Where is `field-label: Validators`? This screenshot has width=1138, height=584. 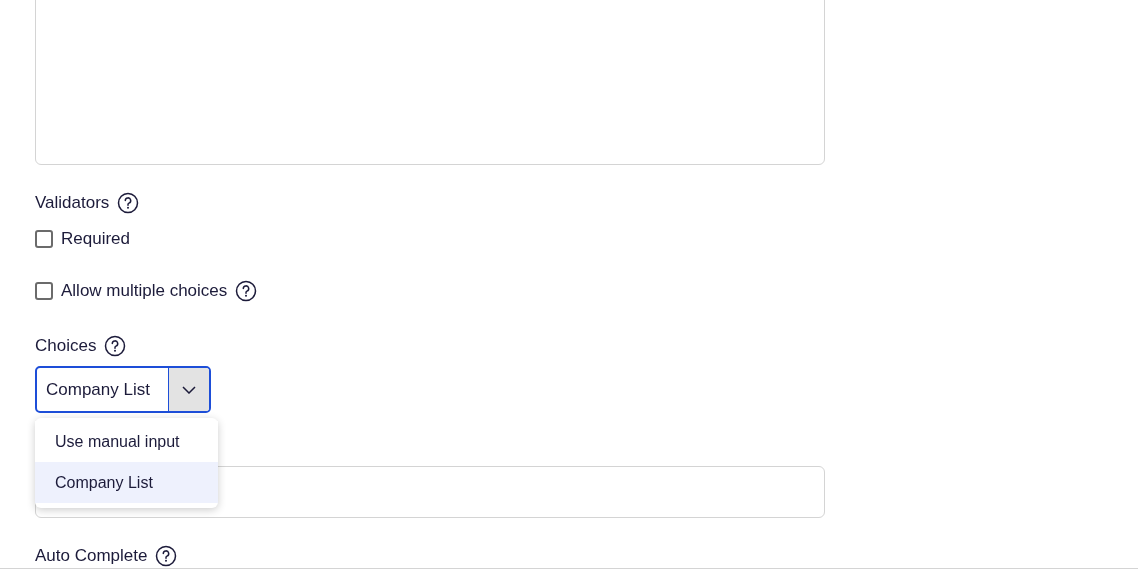 field-label: Validators is located at coordinates (72, 203).